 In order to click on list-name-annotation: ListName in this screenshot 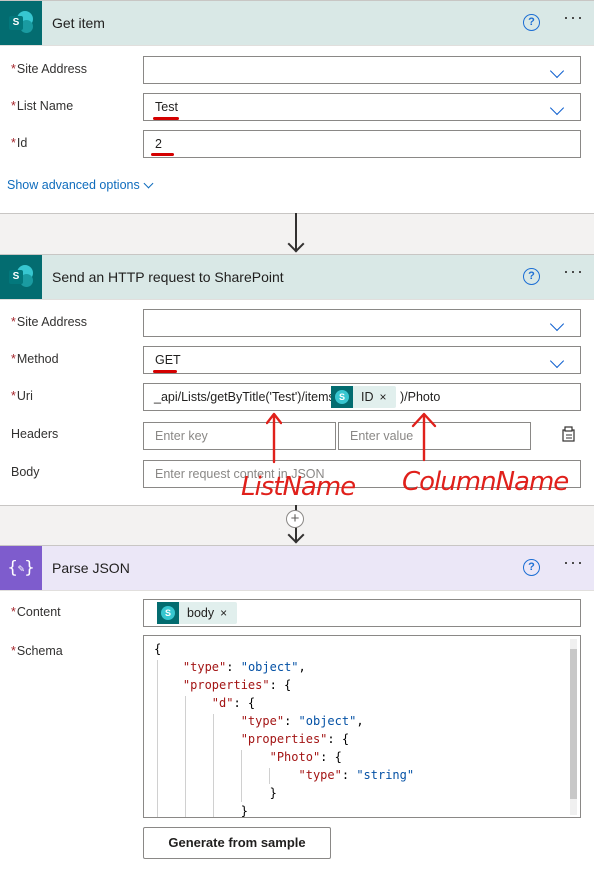, I will do `click(298, 487)`.